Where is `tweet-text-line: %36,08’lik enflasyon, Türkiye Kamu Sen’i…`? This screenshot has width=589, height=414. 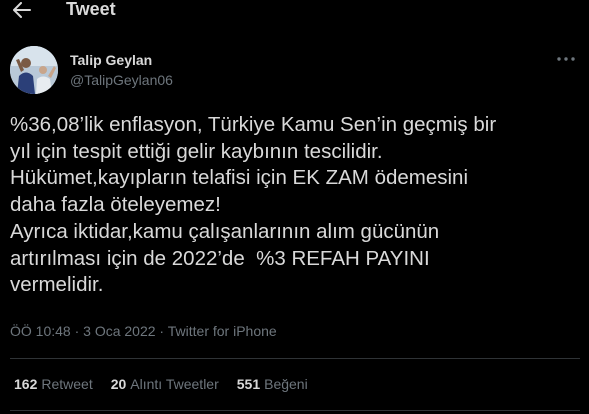 tweet-text-line: %36,08’lik enflasyon, Türkiye Kamu Sen’i… is located at coordinates (253, 124).